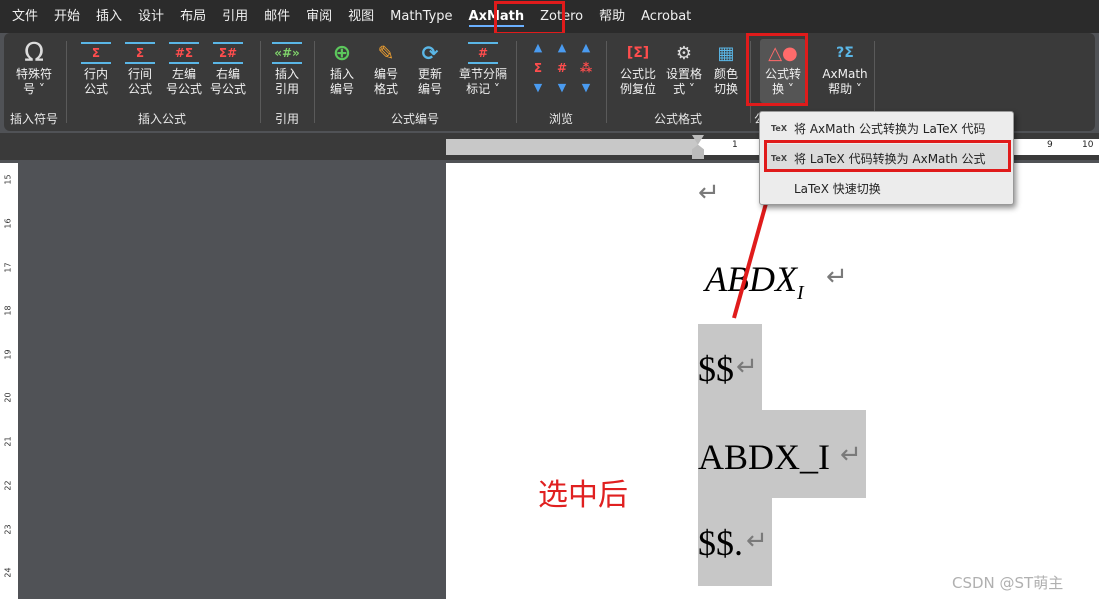 Image resolution: width=1099 pixels, height=599 pixels. What do you see at coordinates (612, 16) in the screenshot?
I see `menu-help: 帮助` at bounding box center [612, 16].